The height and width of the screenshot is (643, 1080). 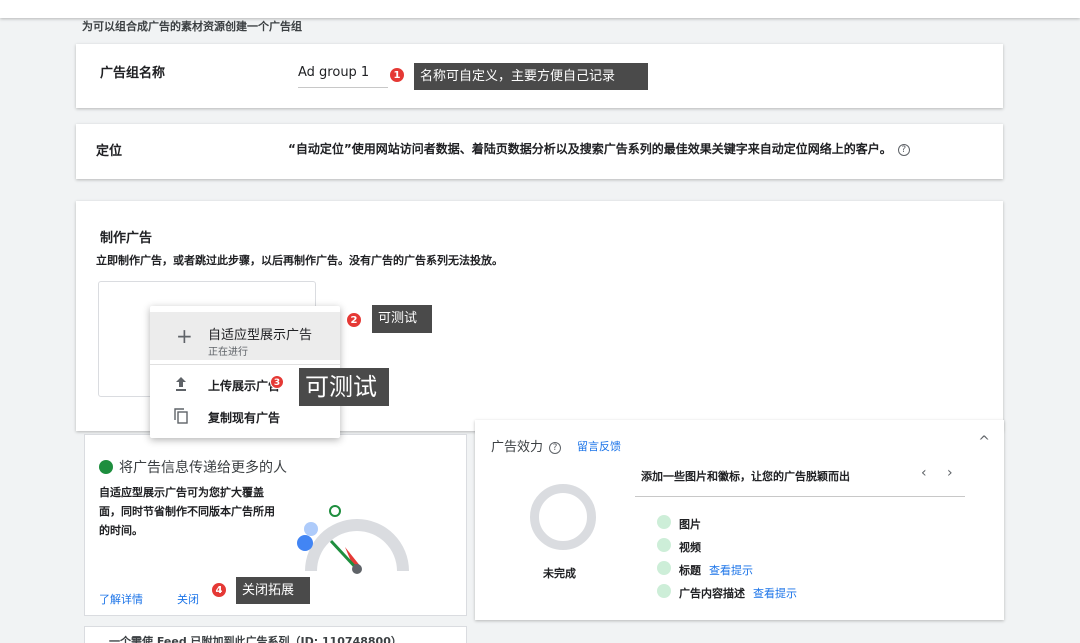 I want to click on flag-icon, so click(x=106, y=467).